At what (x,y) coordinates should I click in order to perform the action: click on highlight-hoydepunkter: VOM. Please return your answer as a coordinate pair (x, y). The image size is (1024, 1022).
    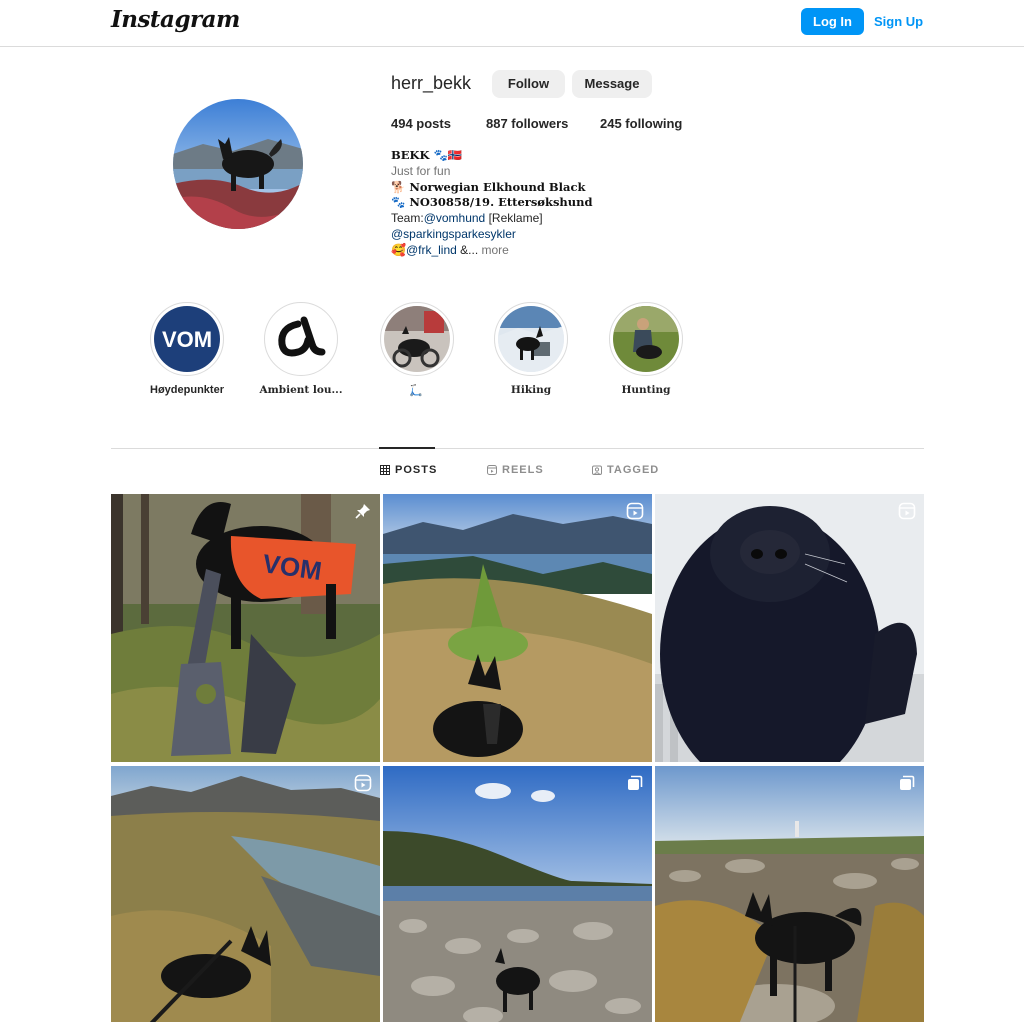
    Looking at the image, I should click on (187, 339).